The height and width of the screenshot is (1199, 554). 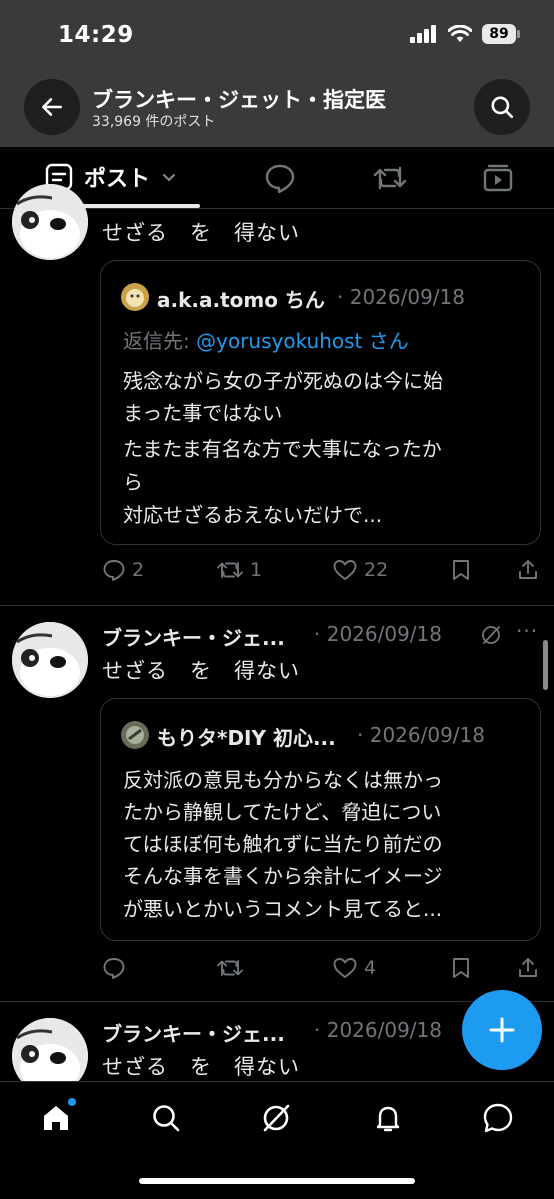 I want to click on tab-posts-label: ポスト, so click(x=117, y=179).